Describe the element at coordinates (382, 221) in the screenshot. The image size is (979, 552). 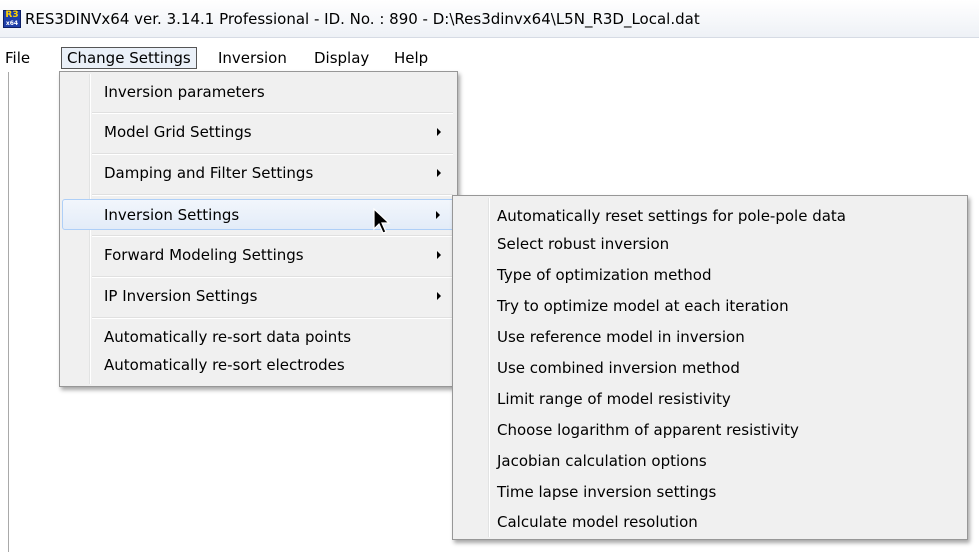
I see `mouse-pointer-icon` at that location.